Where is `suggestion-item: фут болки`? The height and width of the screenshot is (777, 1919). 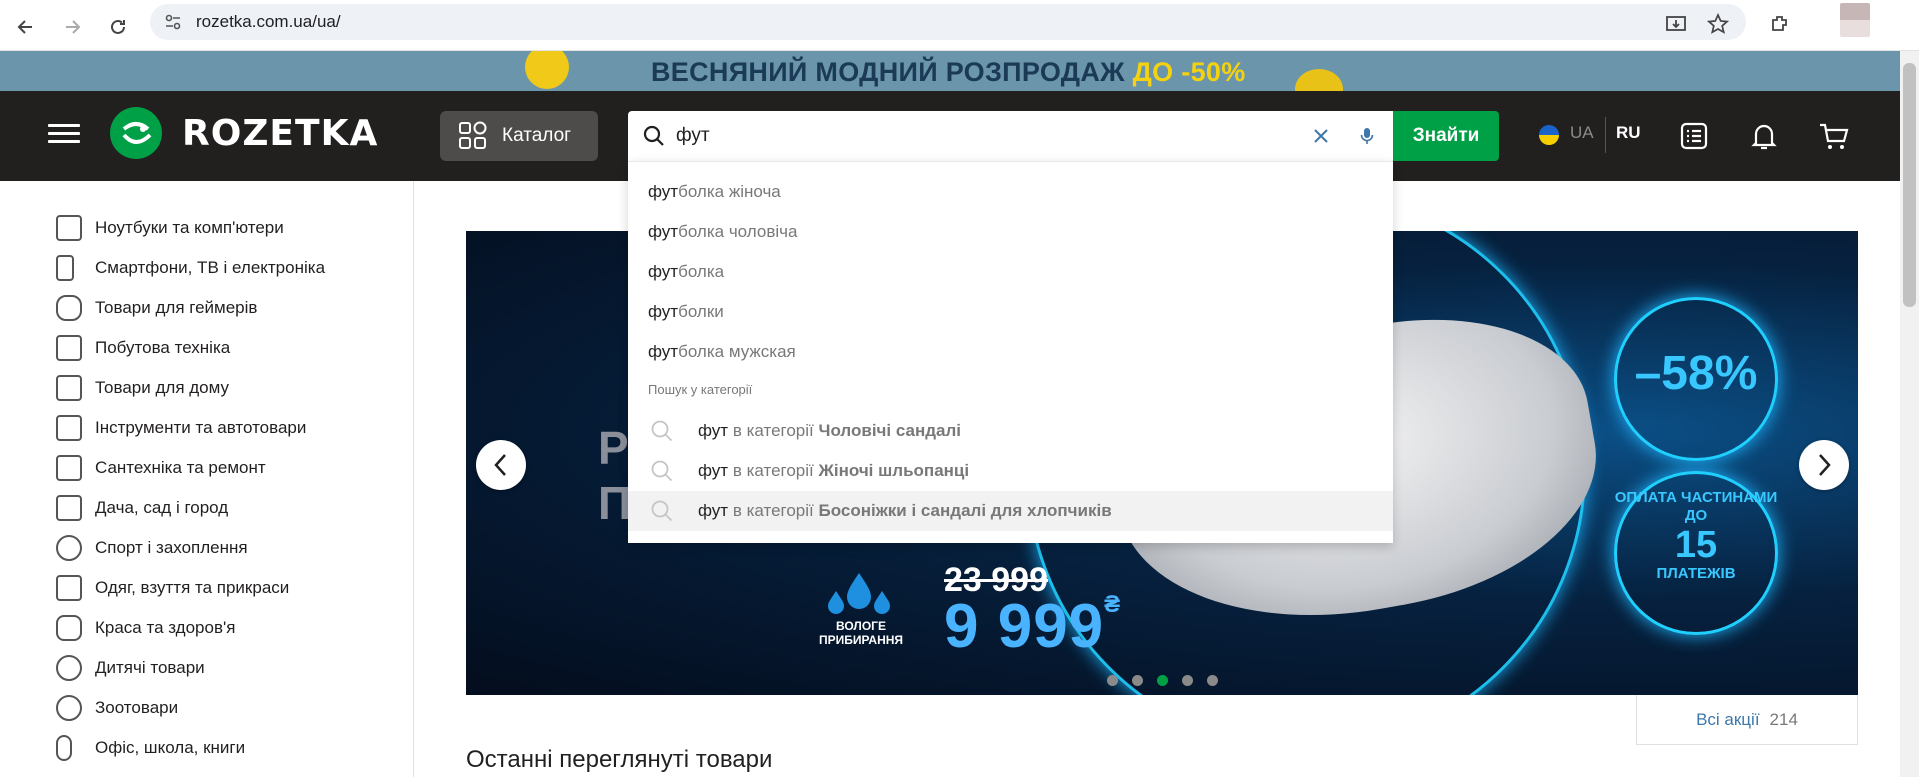 suggestion-item: фут болки is located at coordinates (686, 312).